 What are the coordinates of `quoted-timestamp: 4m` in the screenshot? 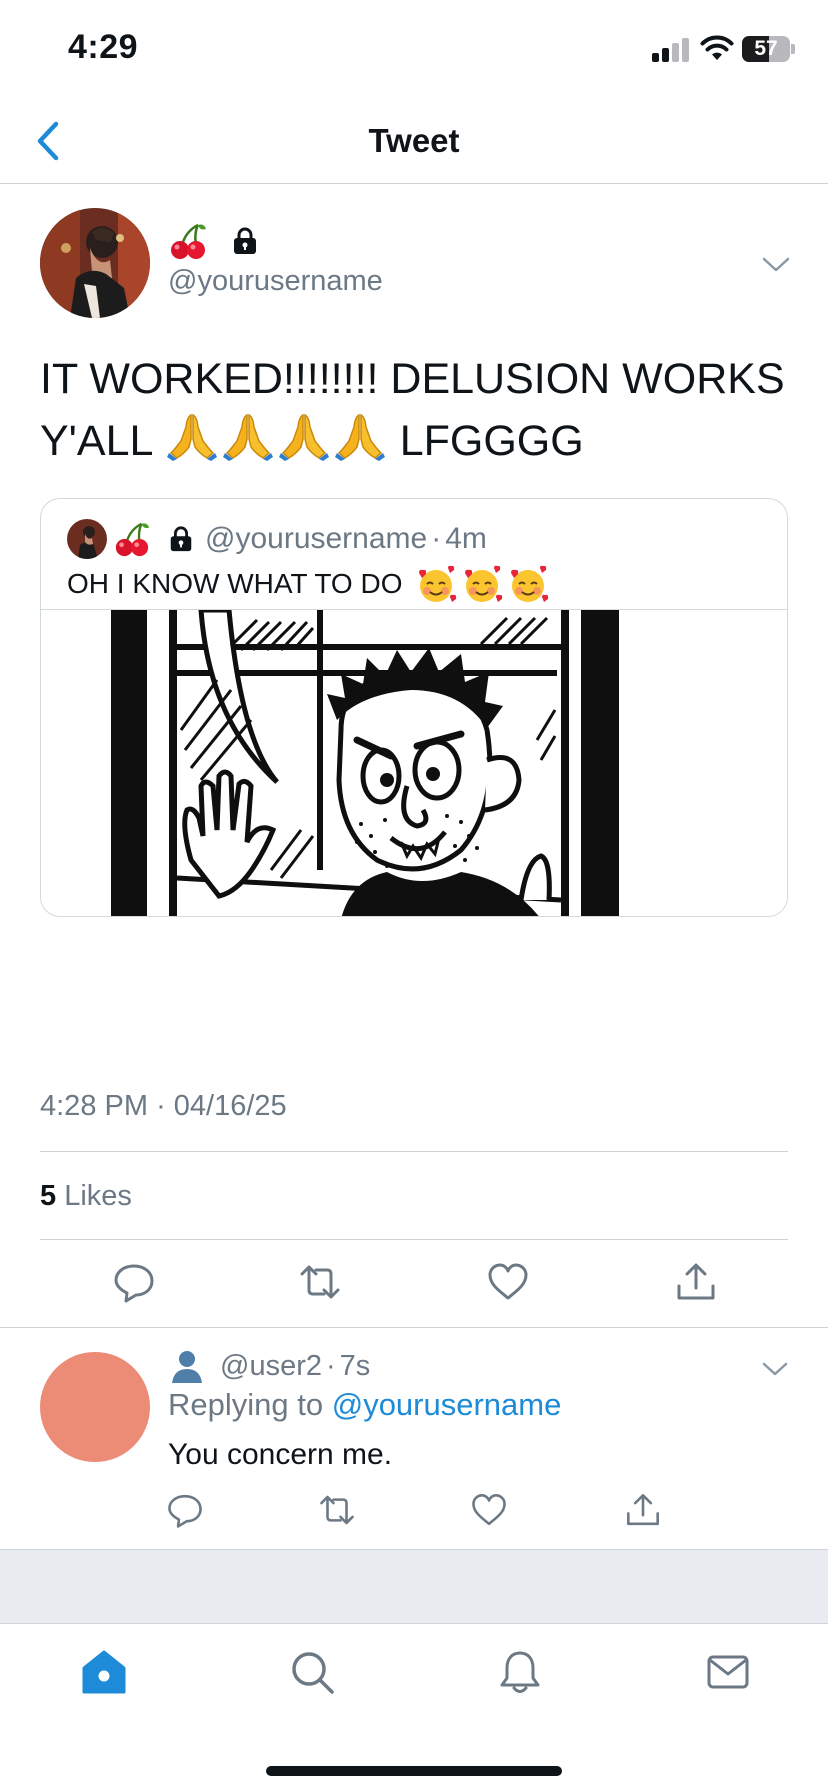 It's located at (466, 538).